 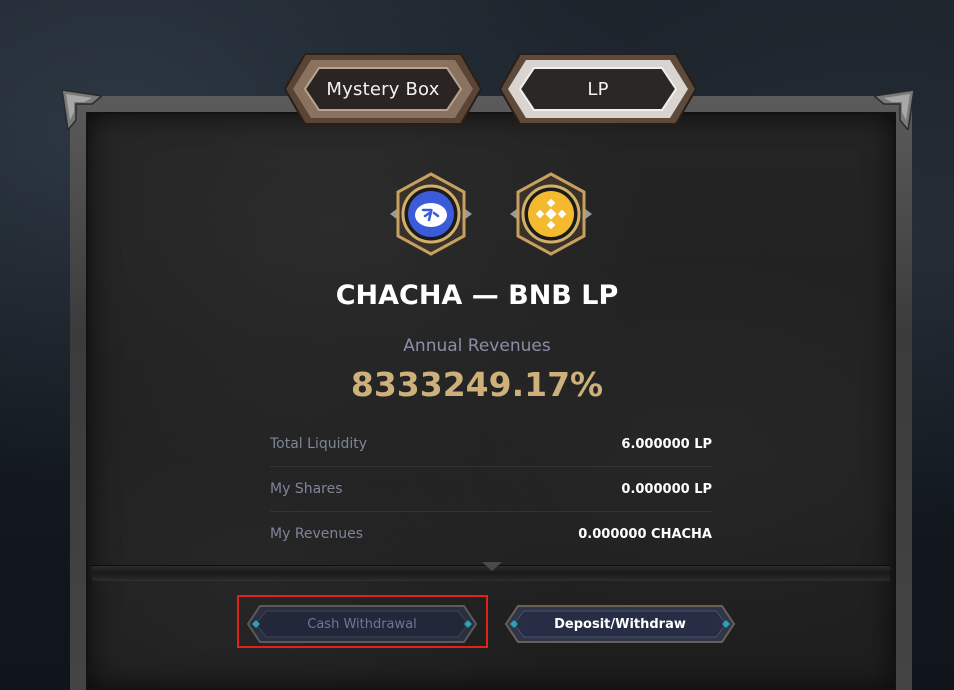 I want to click on cash-withdrawal-button: Cash Withdrawal, so click(x=362, y=624).